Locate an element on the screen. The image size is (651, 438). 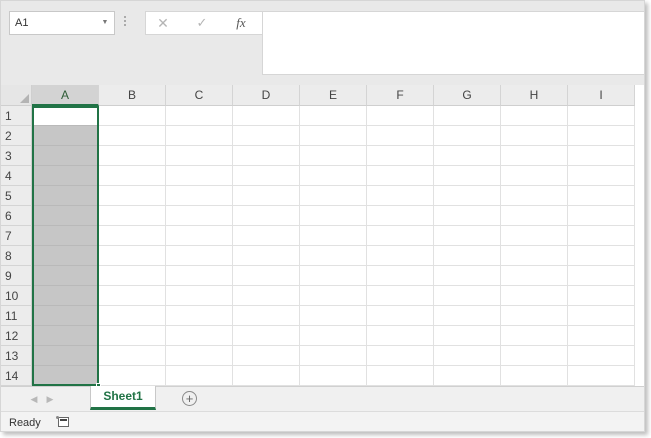
cell-e8 is located at coordinates (333, 256).